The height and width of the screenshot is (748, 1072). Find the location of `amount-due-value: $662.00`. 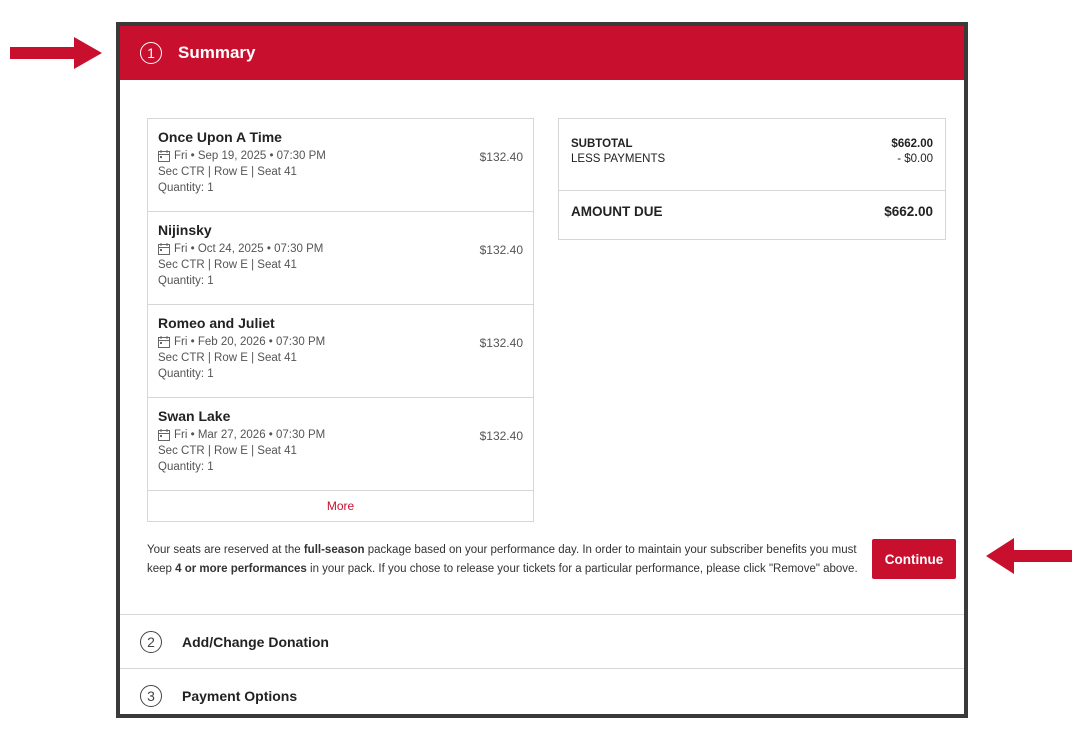

amount-due-value: $662.00 is located at coordinates (908, 211).